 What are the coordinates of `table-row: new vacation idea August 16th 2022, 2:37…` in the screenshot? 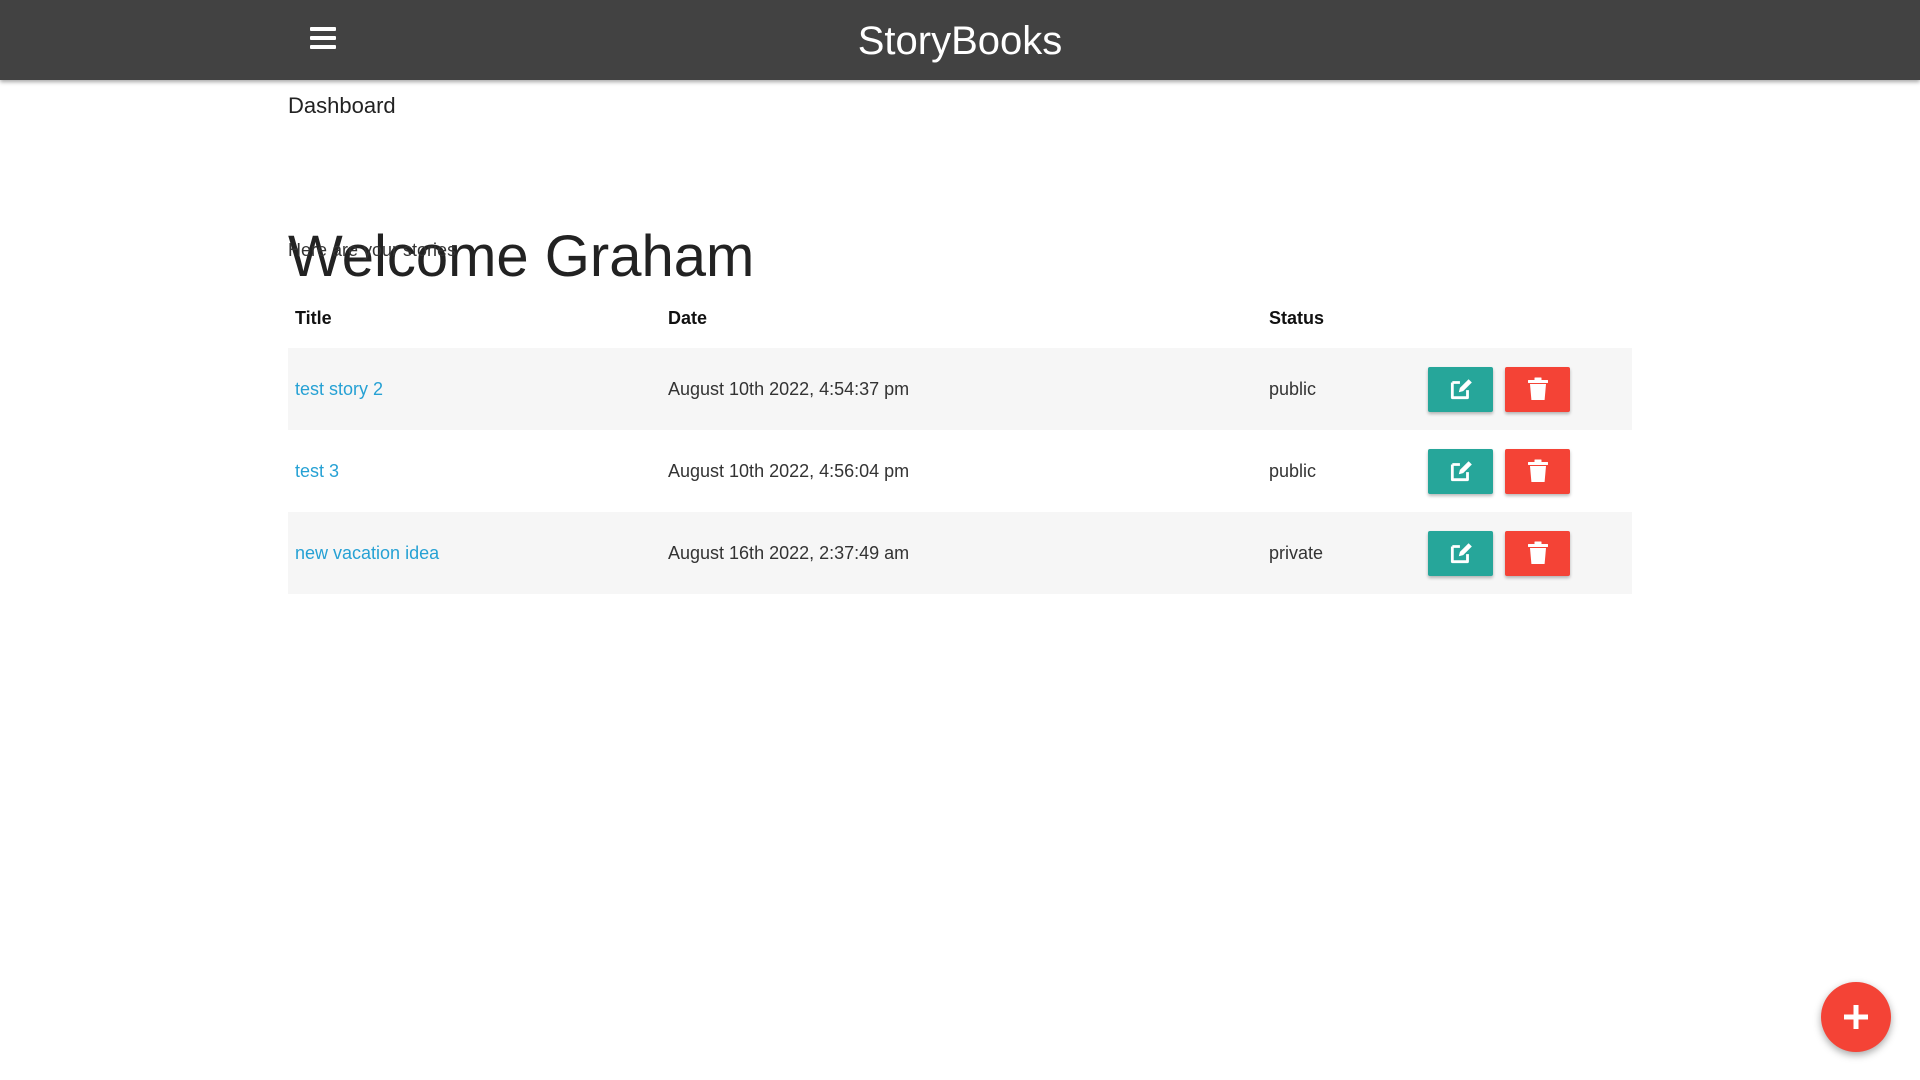 It's located at (960, 553).